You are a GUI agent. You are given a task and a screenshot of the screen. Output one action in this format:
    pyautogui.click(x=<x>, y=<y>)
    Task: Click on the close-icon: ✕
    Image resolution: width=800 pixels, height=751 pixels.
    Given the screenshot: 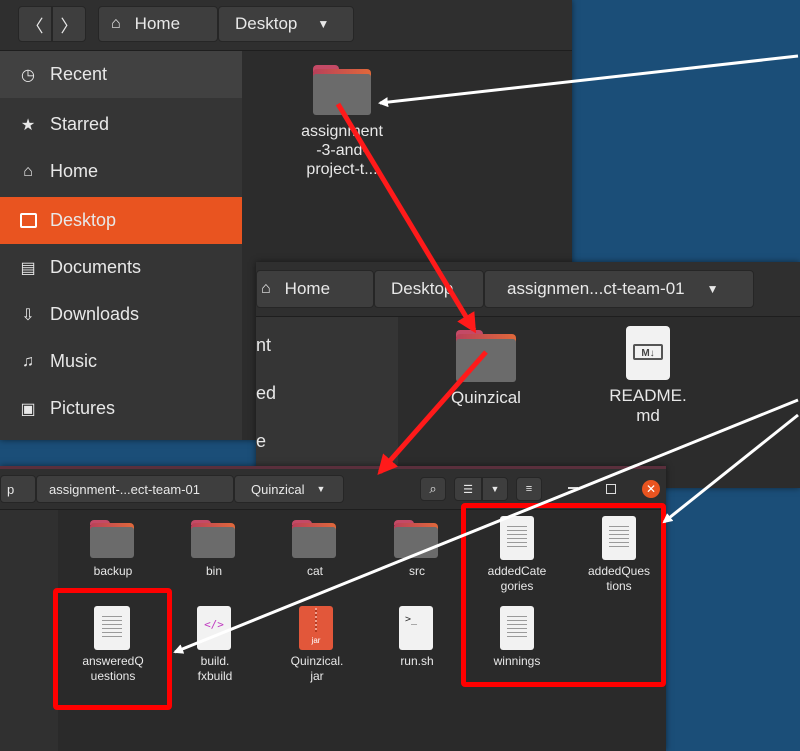 What is the action you would take?
    pyautogui.click(x=651, y=489)
    